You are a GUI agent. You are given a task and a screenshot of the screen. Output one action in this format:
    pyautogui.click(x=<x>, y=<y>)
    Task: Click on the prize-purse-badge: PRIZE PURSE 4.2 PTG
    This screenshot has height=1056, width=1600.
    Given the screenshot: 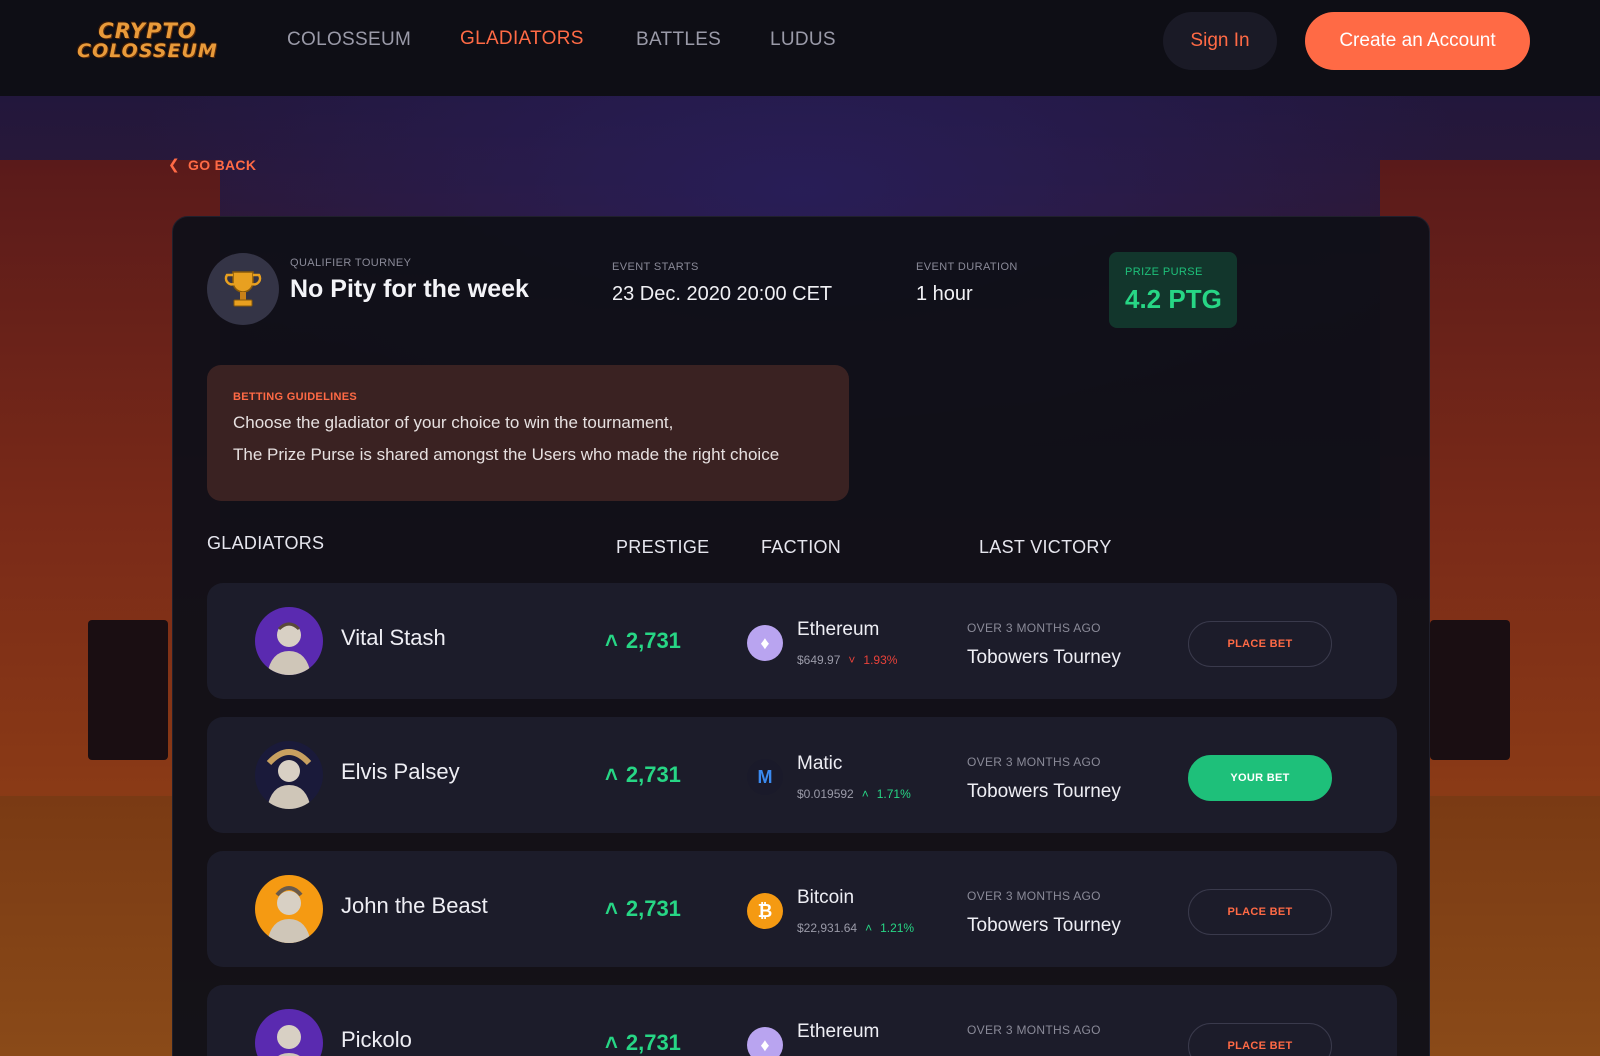 What is the action you would take?
    pyautogui.click(x=1173, y=290)
    